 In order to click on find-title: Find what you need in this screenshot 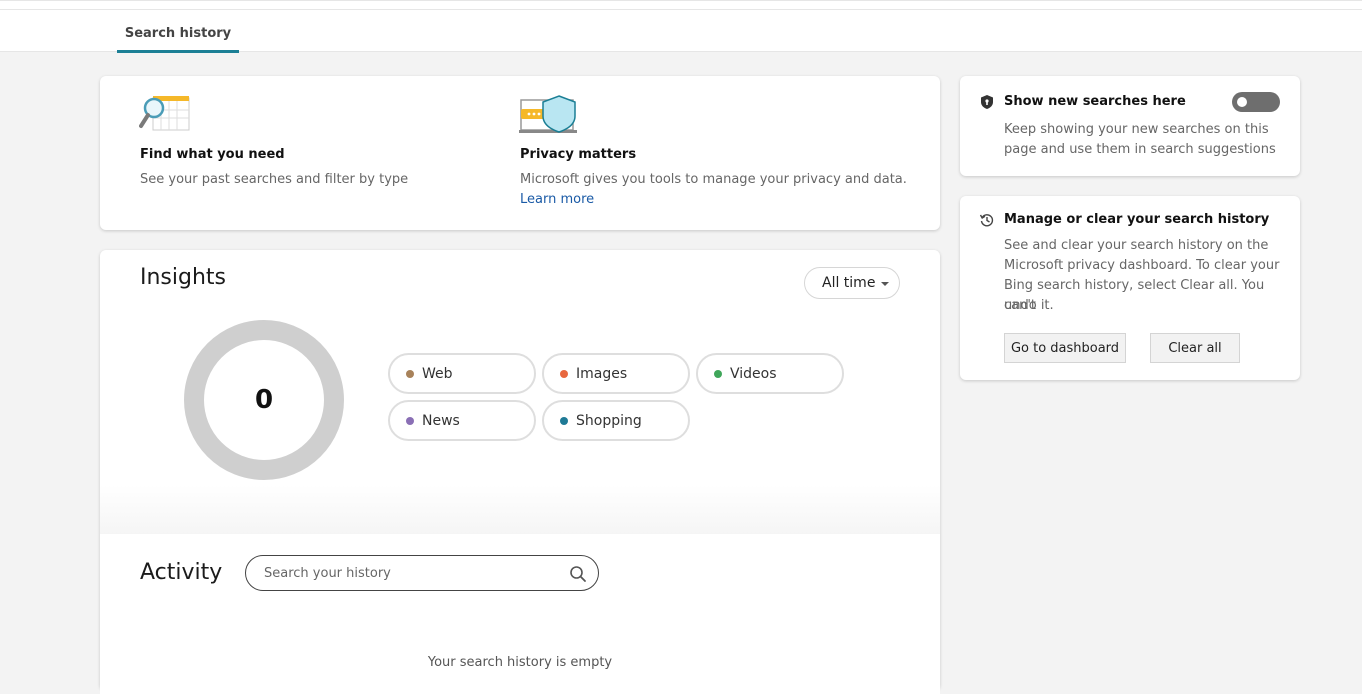, I will do `click(212, 154)`.